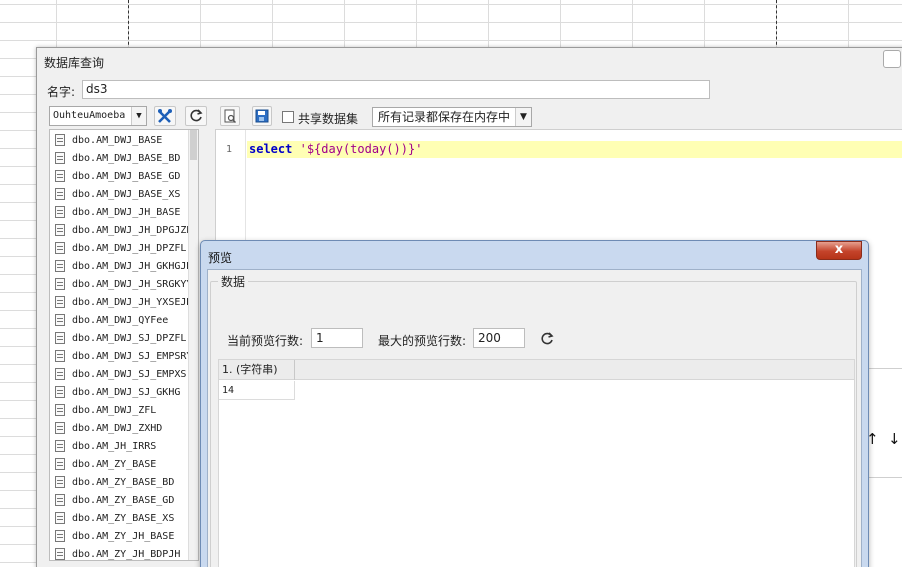 The height and width of the screenshot is (567, 902). Describe the element at coordinates (125, 552) in the screenshot. I see `table-list-item: dbo.AM_ZY_JH_BDPJH` at that location.